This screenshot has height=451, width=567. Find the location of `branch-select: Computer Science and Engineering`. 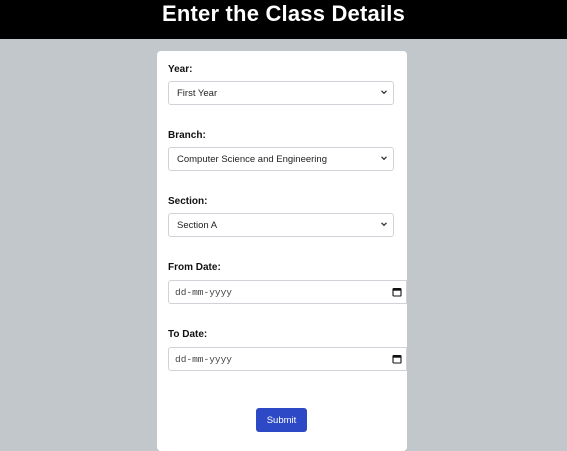

branch-select: Computer Science and Engineering is located at coordinates (281, 159).